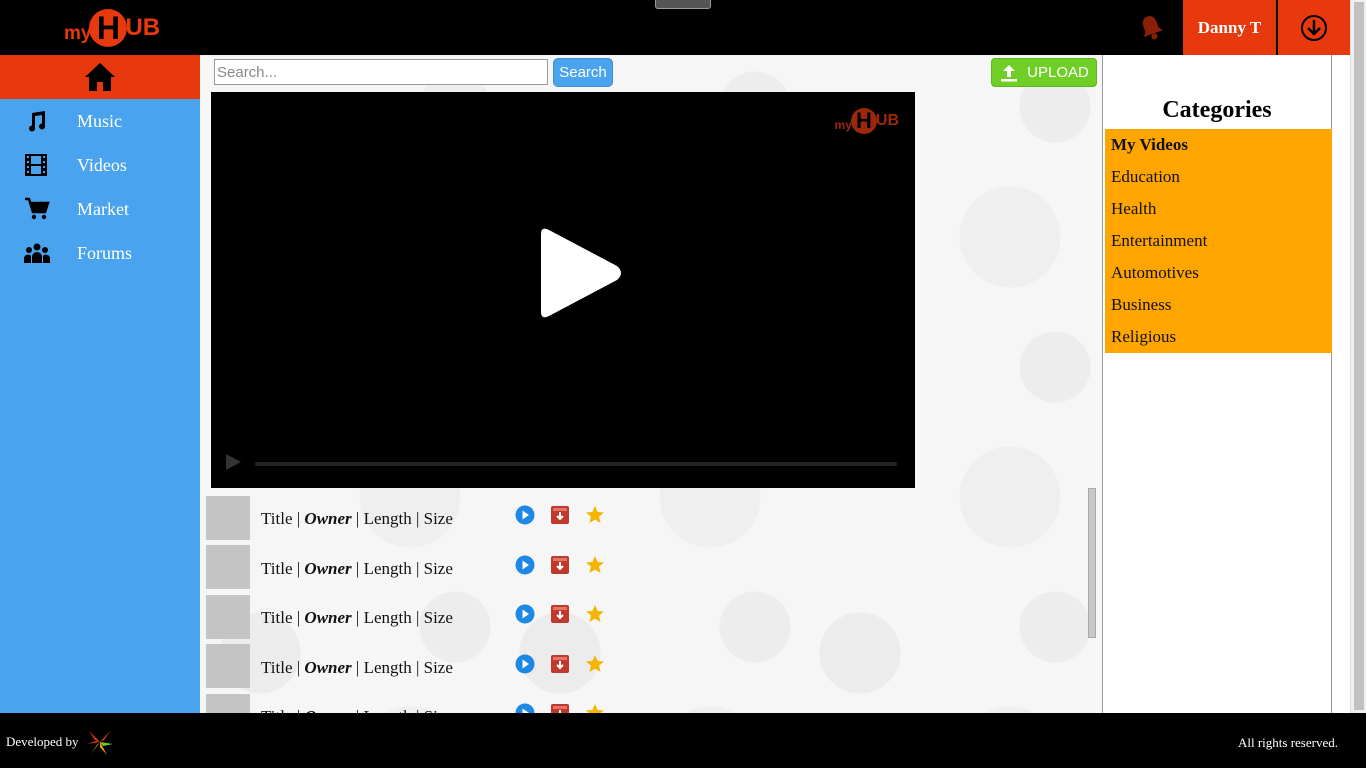  What do you see at coordinates (863, 121) in the screenshot?
I see `watermark-h-badge: H` at bounding box center [863, 121].